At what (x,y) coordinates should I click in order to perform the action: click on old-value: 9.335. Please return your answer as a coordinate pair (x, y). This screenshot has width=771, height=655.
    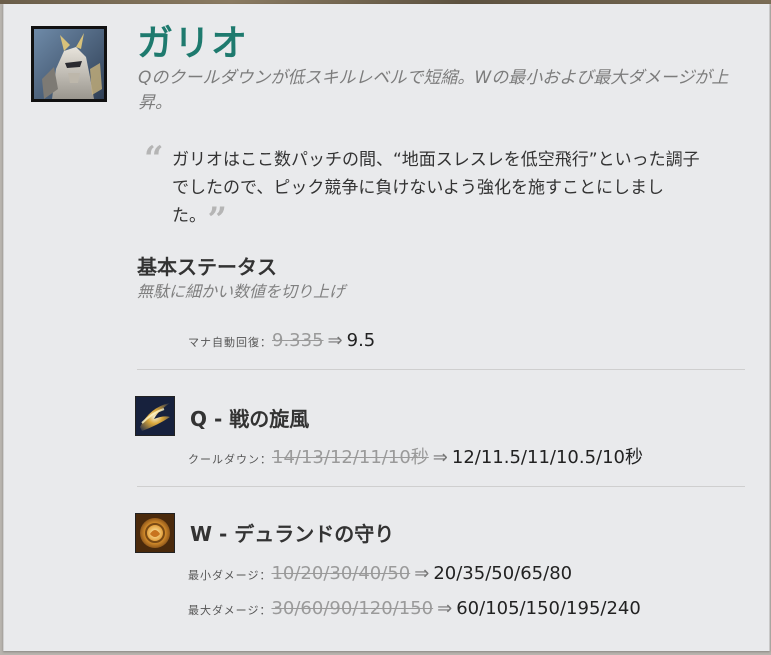
    Looking at the image, I should click on (298, 340).